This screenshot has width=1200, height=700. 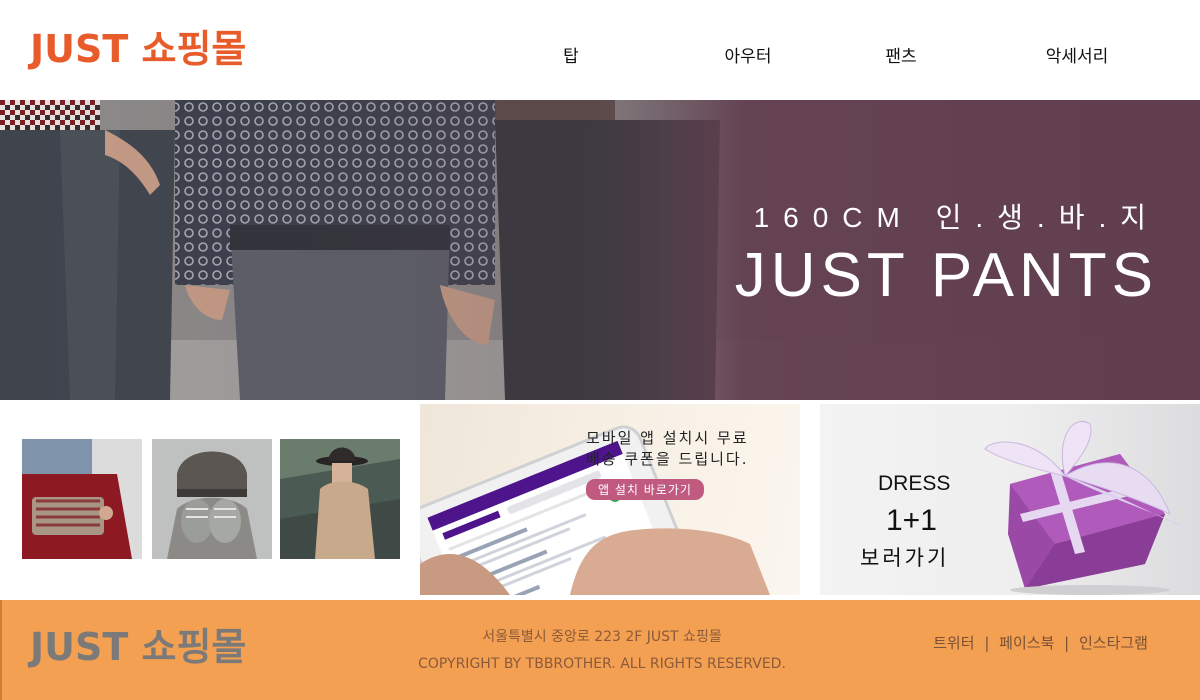 I want to click on nav-item-top: 탑, so click(x=571, y=57).